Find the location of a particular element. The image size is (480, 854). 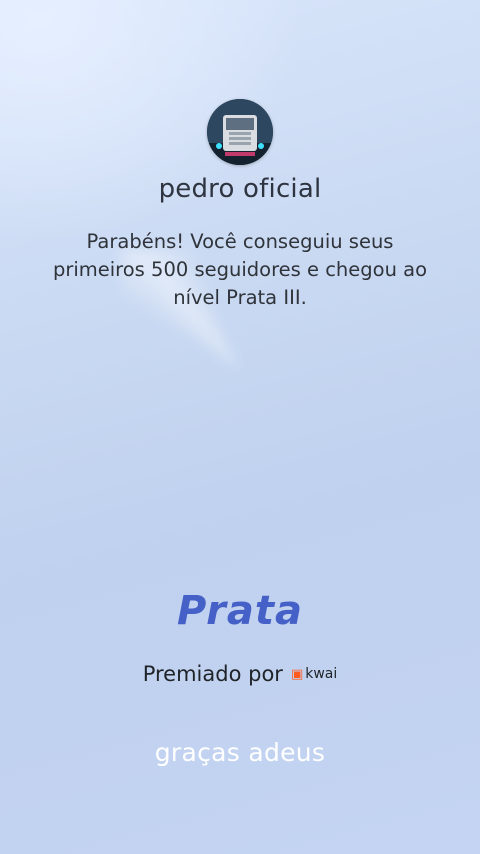

kwai-icon: ▣ is located at coordinates (297, 674).